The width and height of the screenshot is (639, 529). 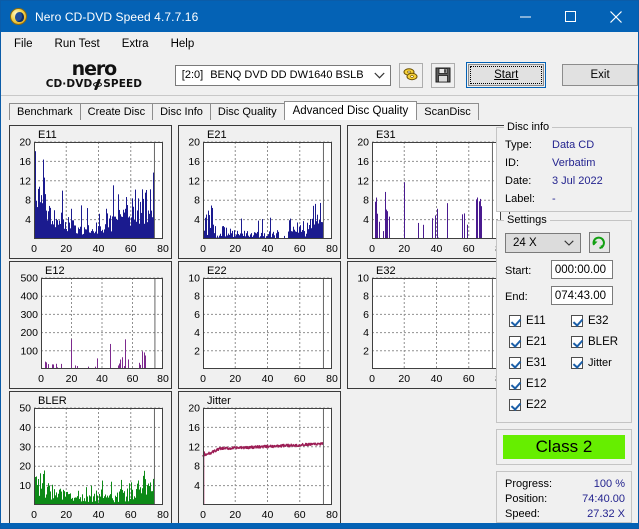 I want to click on speed-select-value: 24 X, so click(x=525, y=243).